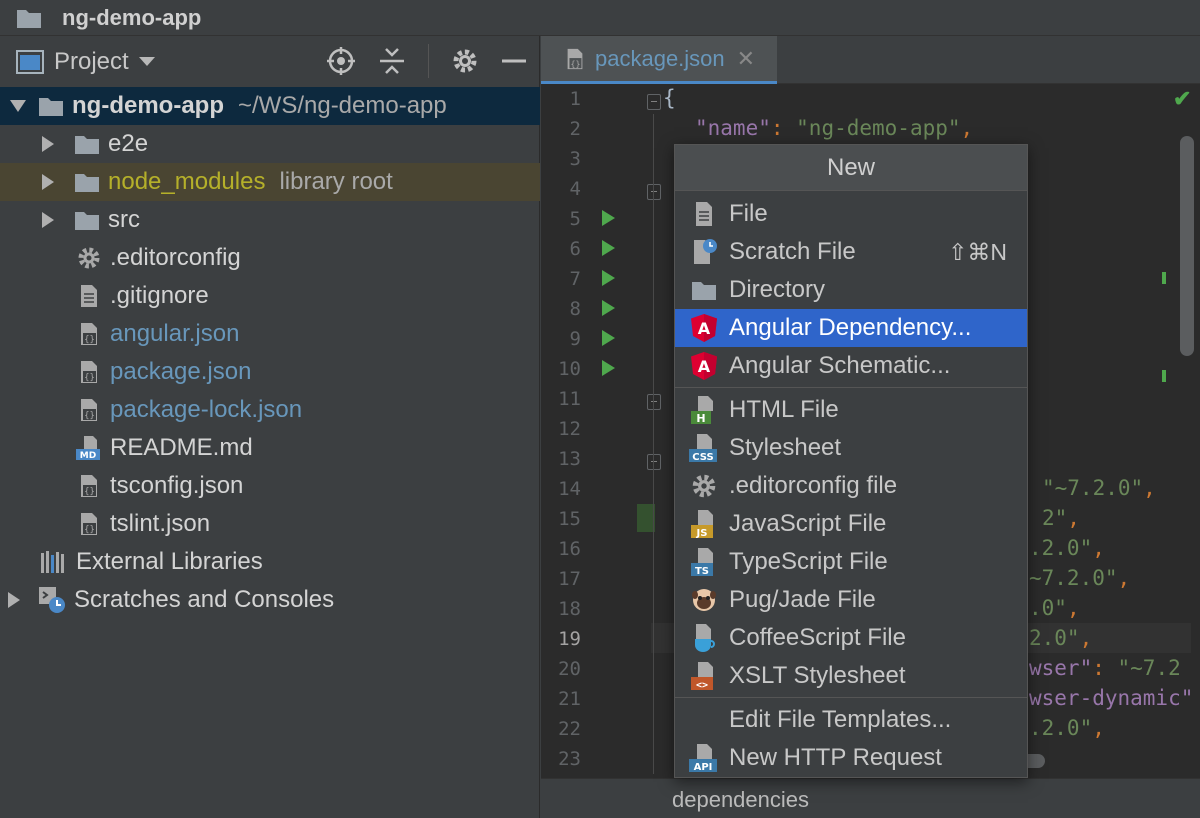  I want to click on project-view-selector: Project, so click(91, 62).